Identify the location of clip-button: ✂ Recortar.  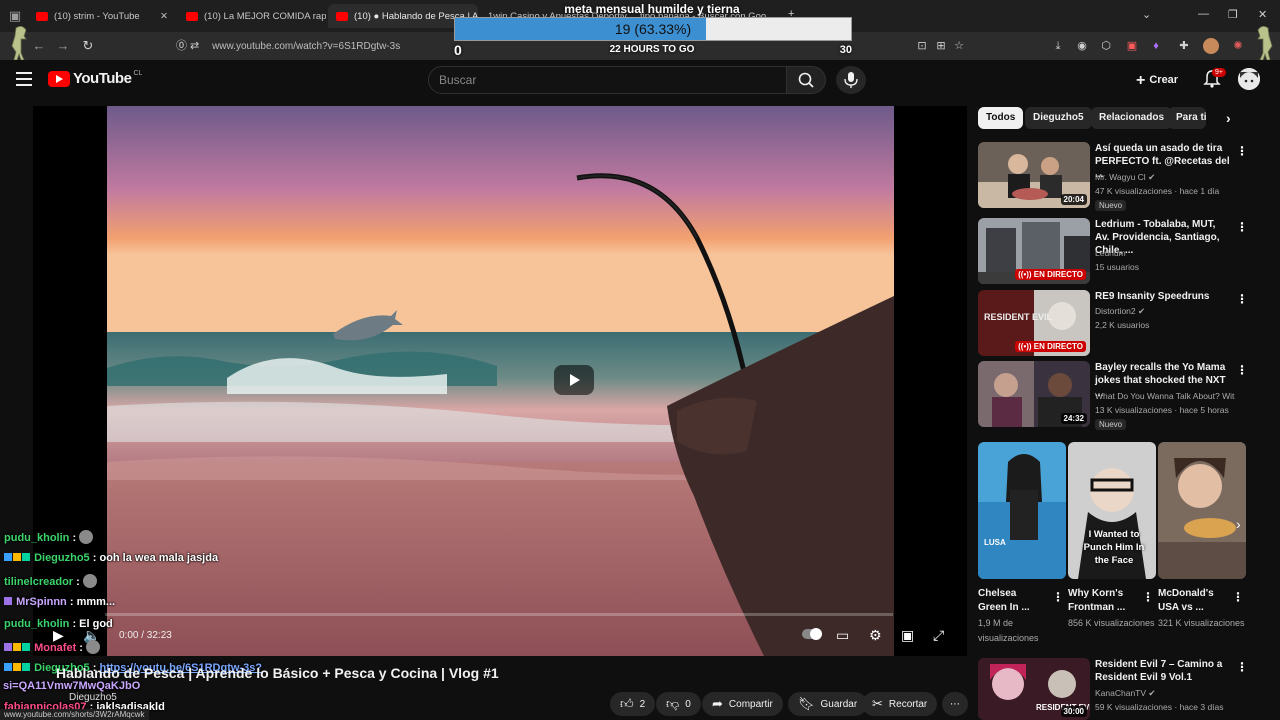
(900, 704).